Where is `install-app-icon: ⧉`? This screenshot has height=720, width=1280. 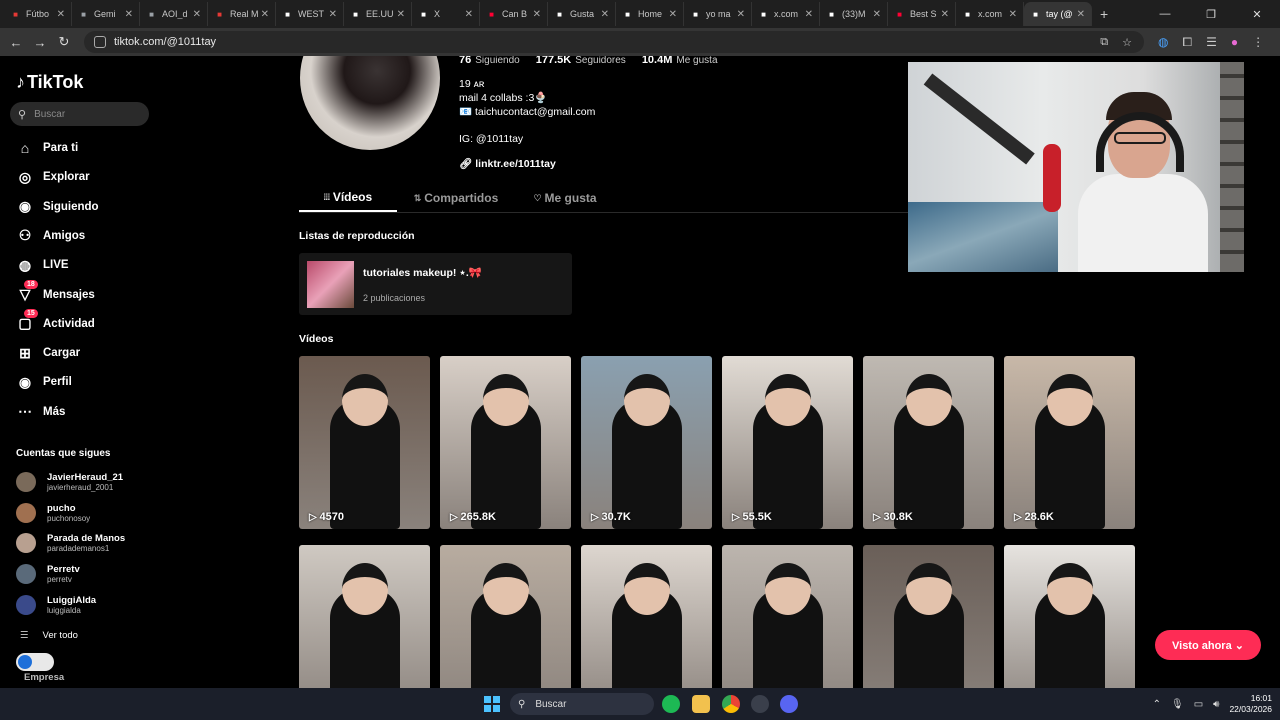
install-app-icon: ⧉ is located at coordinates (1104, 42).